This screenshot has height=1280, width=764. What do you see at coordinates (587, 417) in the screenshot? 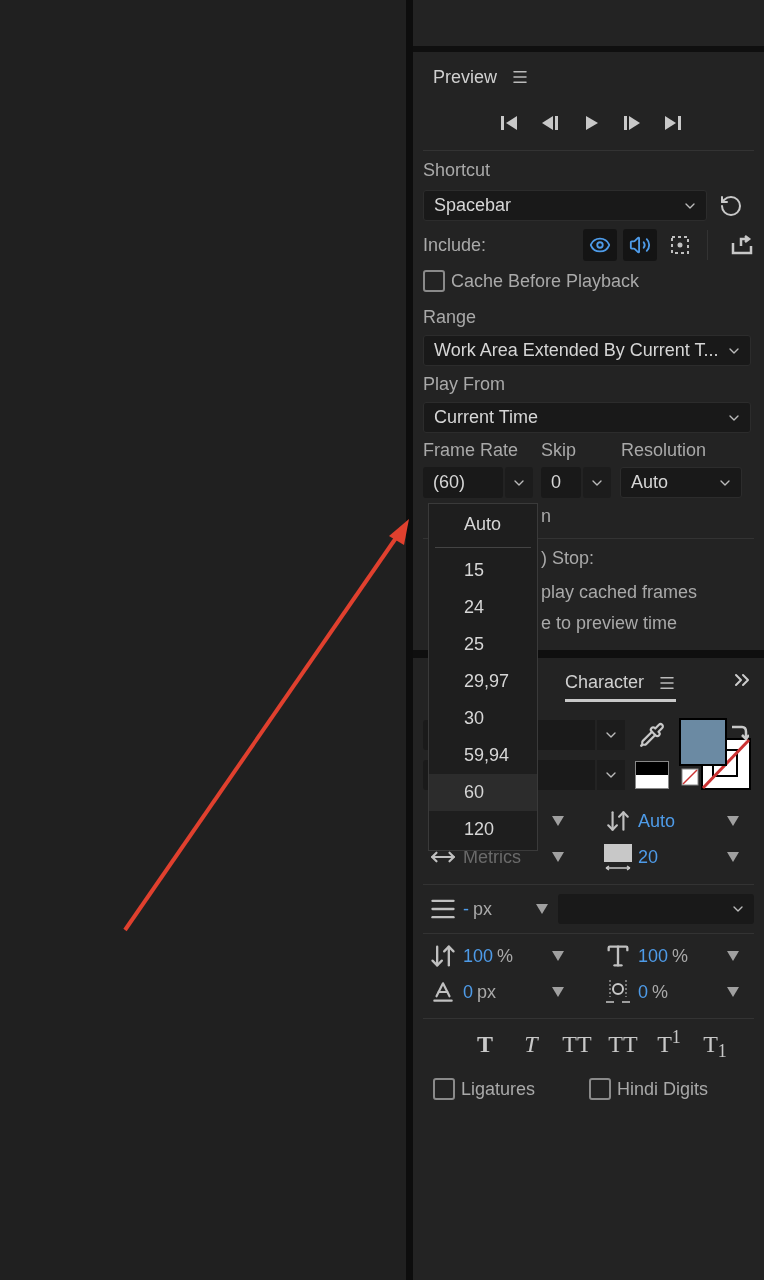
I see `play-from-dropdown: Current Time` at bounding box center [587, 417].